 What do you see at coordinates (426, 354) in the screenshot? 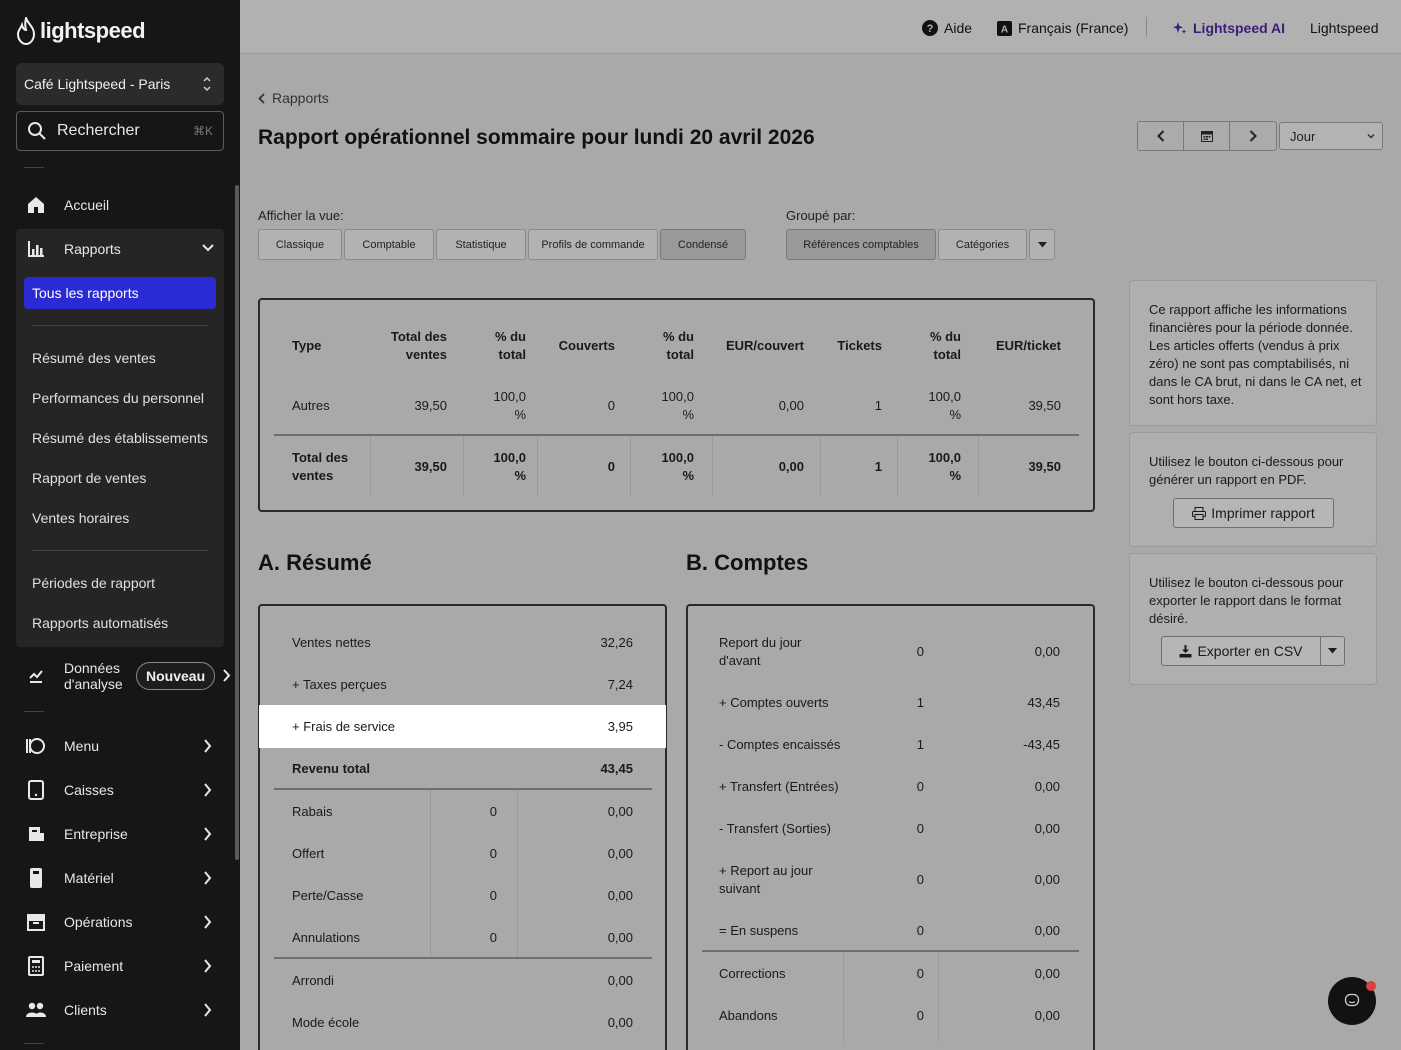
I see `header-line: ventes` at bounding box center [426, 354].